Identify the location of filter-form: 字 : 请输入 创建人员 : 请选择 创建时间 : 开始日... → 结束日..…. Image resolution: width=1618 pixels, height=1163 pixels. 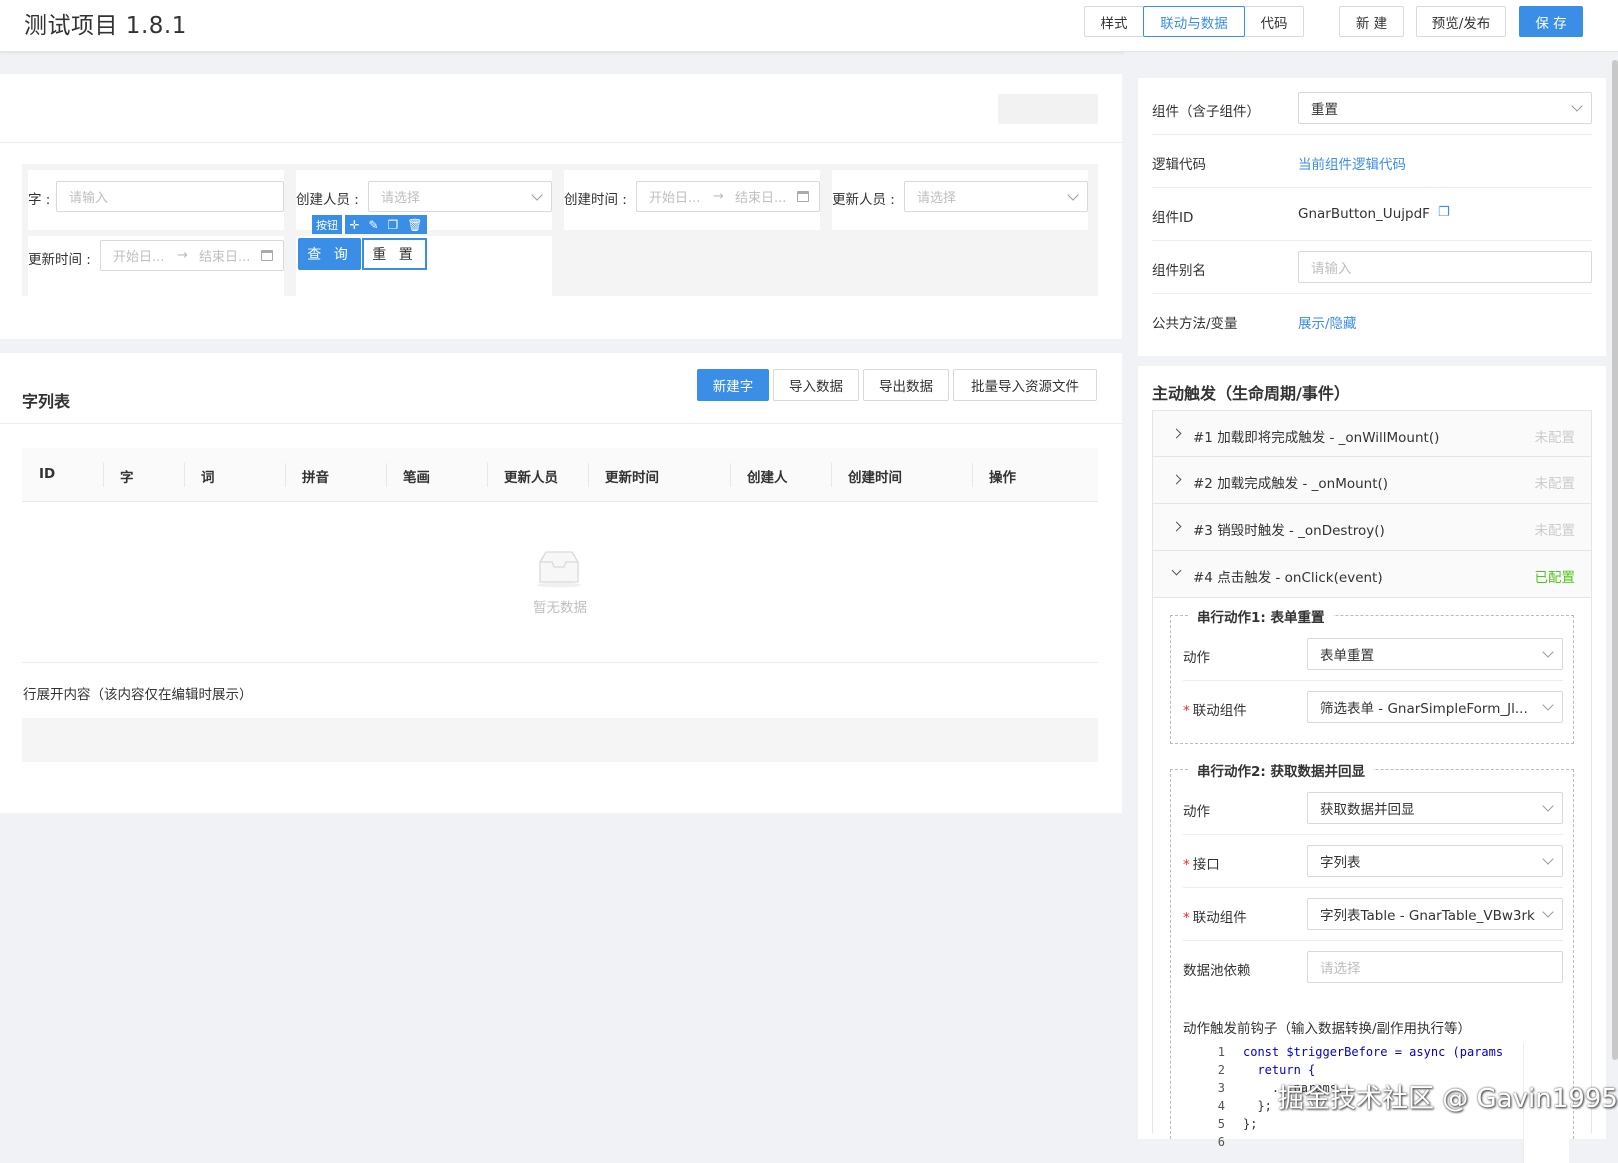
(560, 230).